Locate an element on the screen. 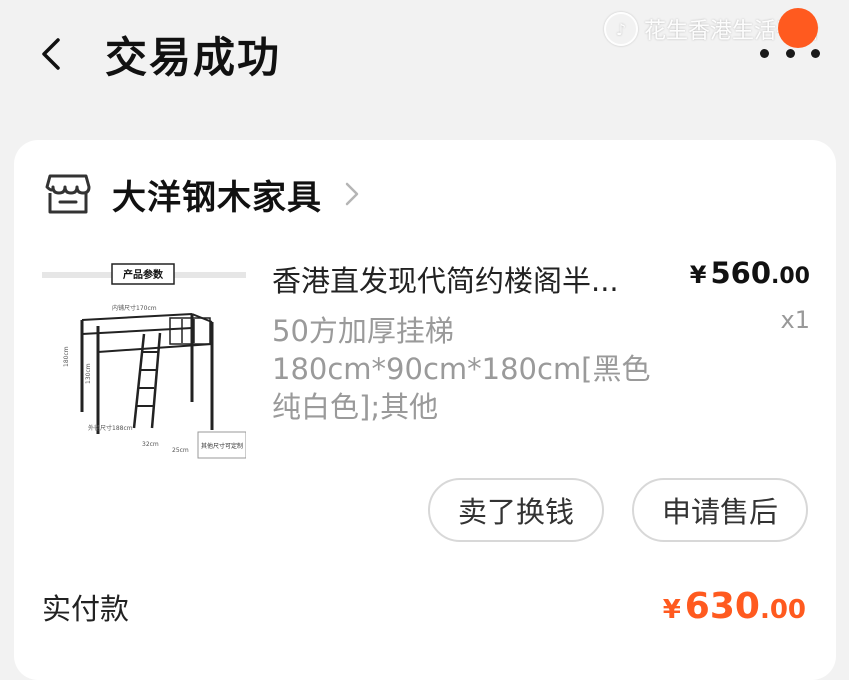 The image size is (849, 680). image-banner: 产品参数 is located at coordinates (143, 274).